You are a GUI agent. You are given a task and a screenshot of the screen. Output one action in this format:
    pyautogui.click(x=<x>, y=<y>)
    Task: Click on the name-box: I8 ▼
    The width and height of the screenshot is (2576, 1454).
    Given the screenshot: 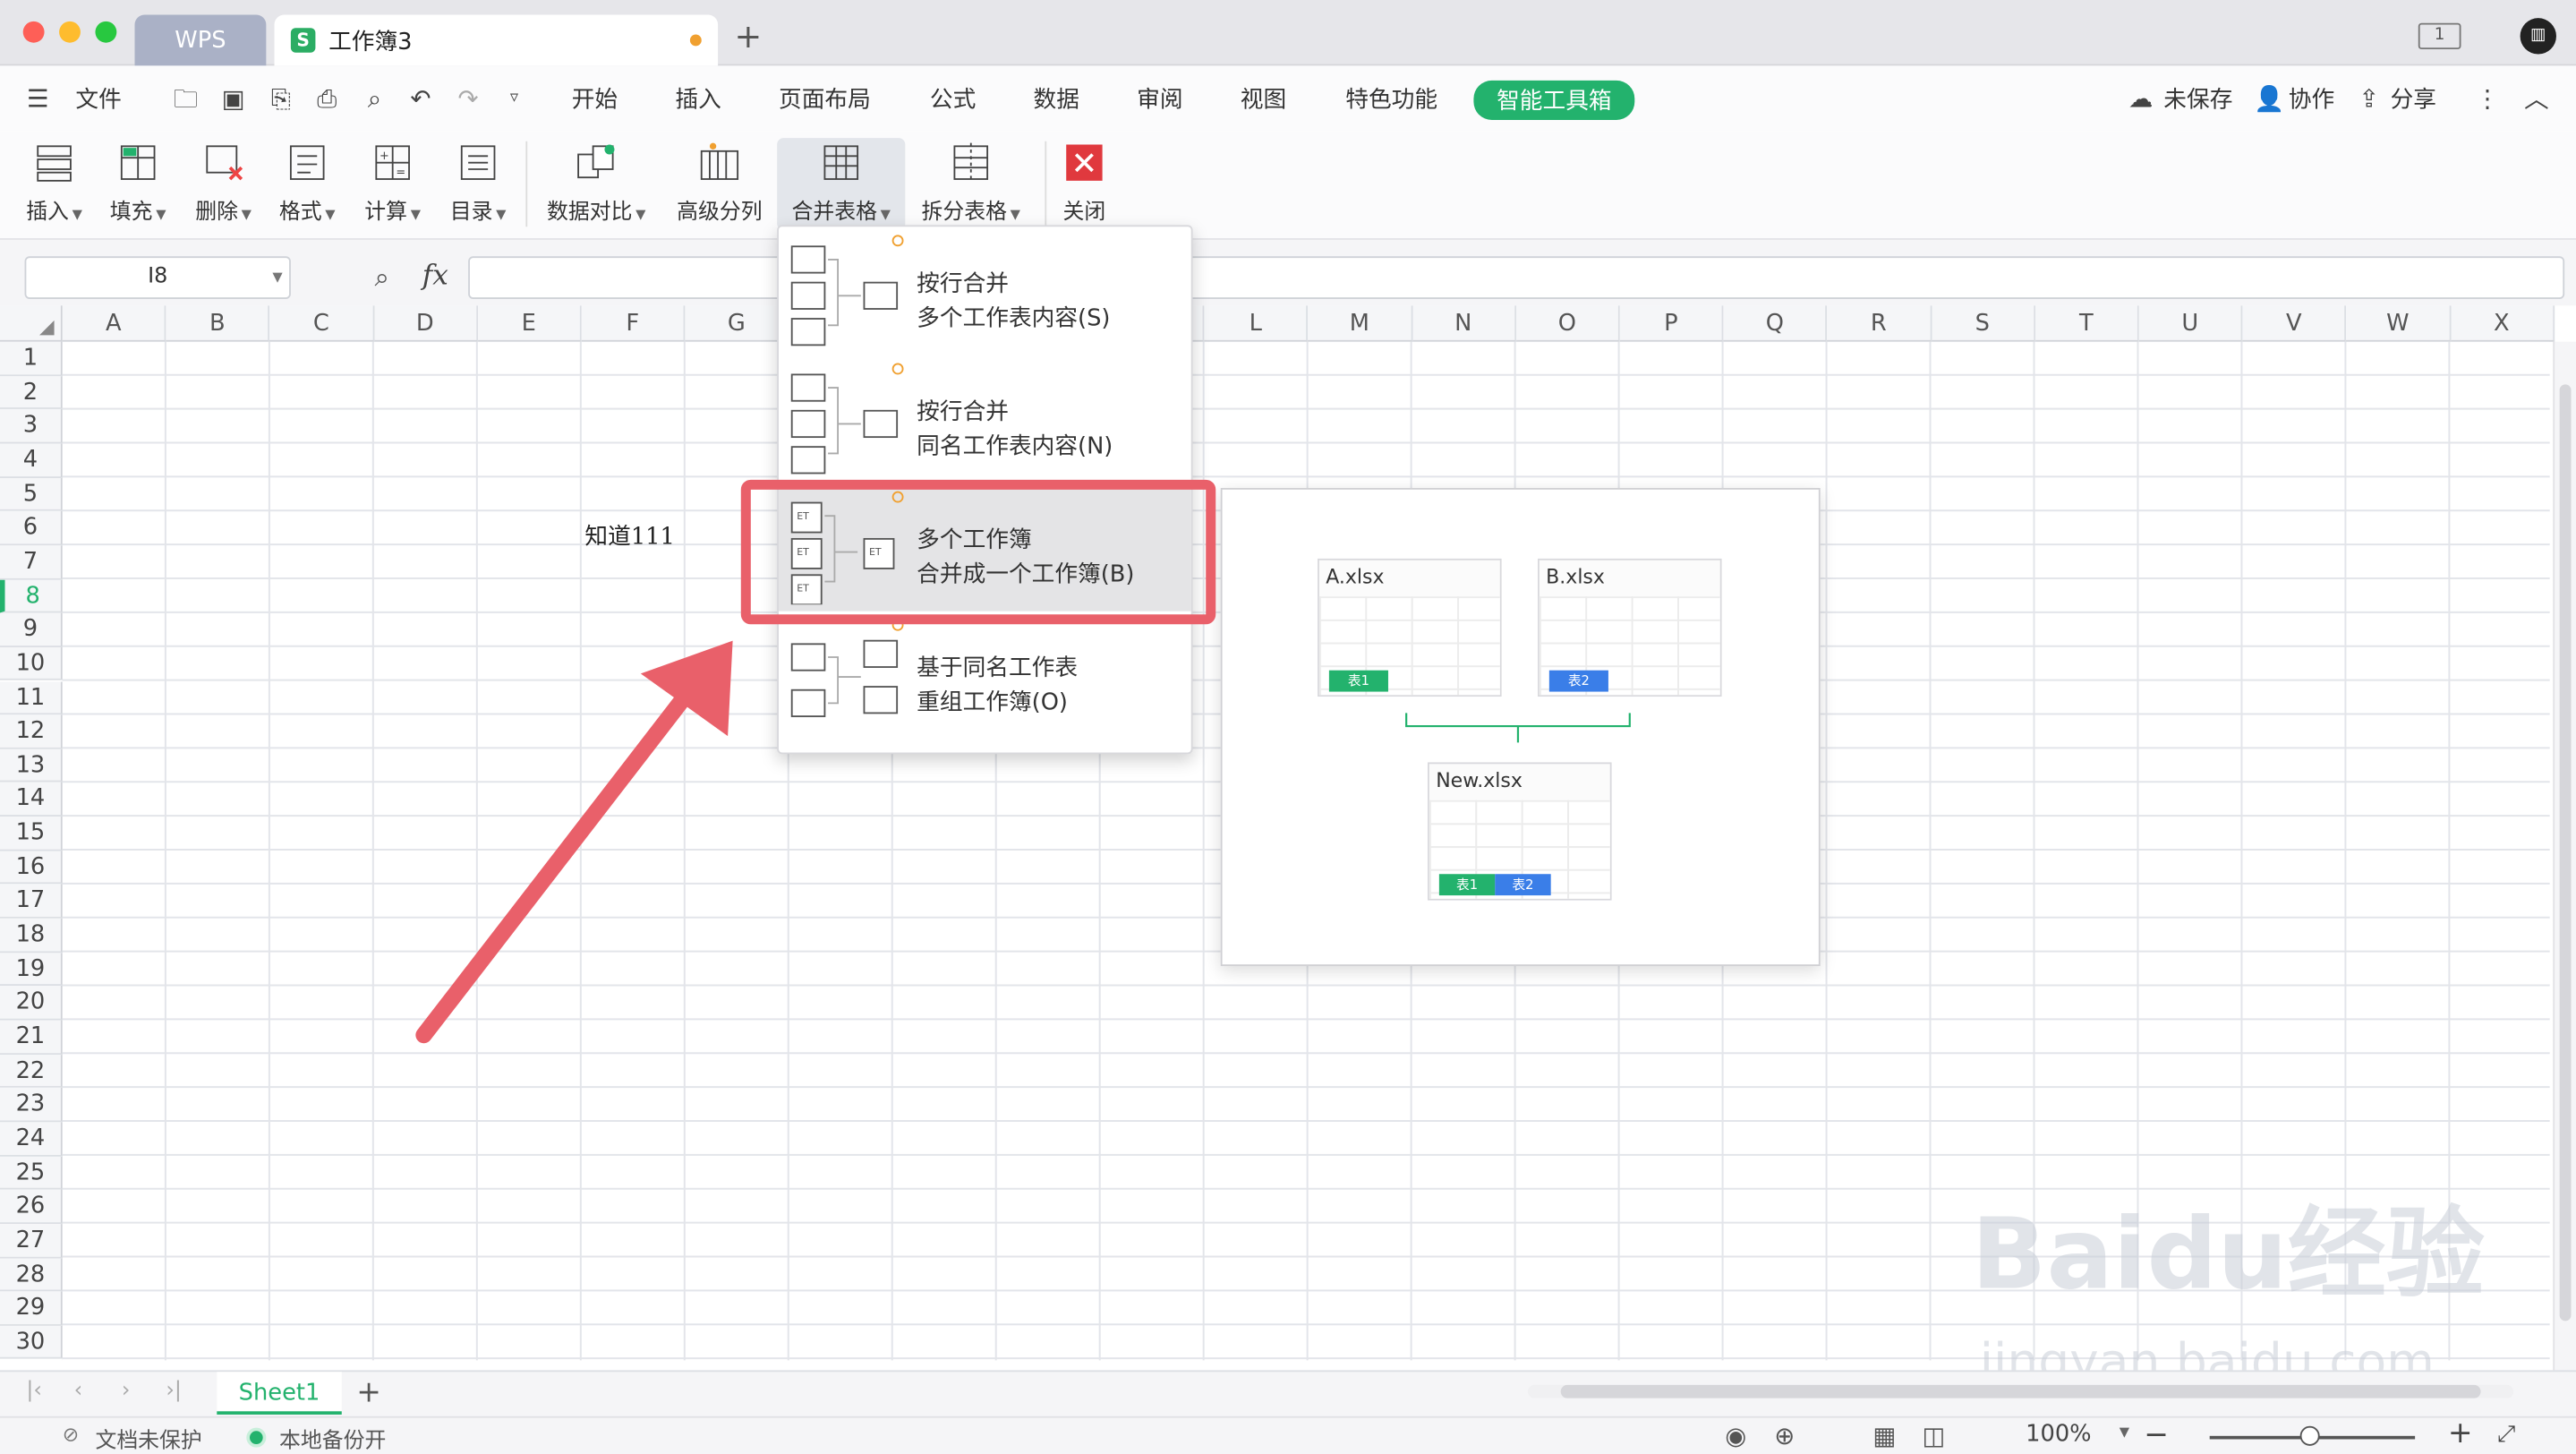 What is the action you would take?
    pyautogui.click(x=157, y=277)
    